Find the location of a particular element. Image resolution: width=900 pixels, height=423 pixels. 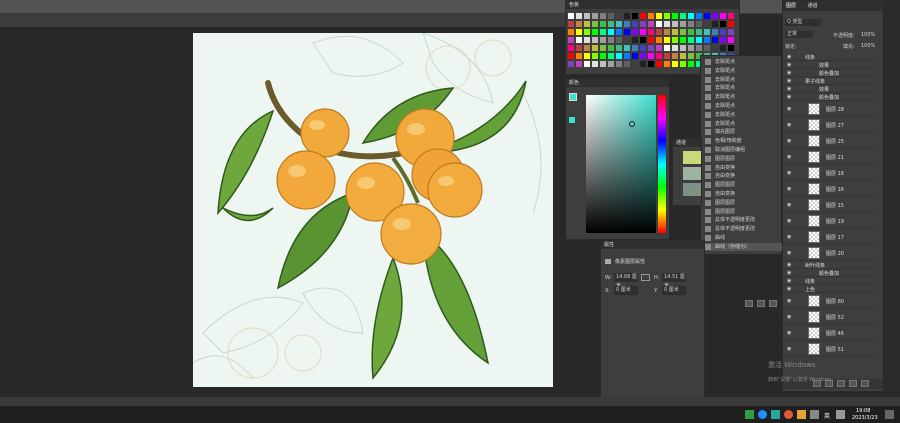

layer-row: ◉ 图层 21 is located at coordinates (829, 157).